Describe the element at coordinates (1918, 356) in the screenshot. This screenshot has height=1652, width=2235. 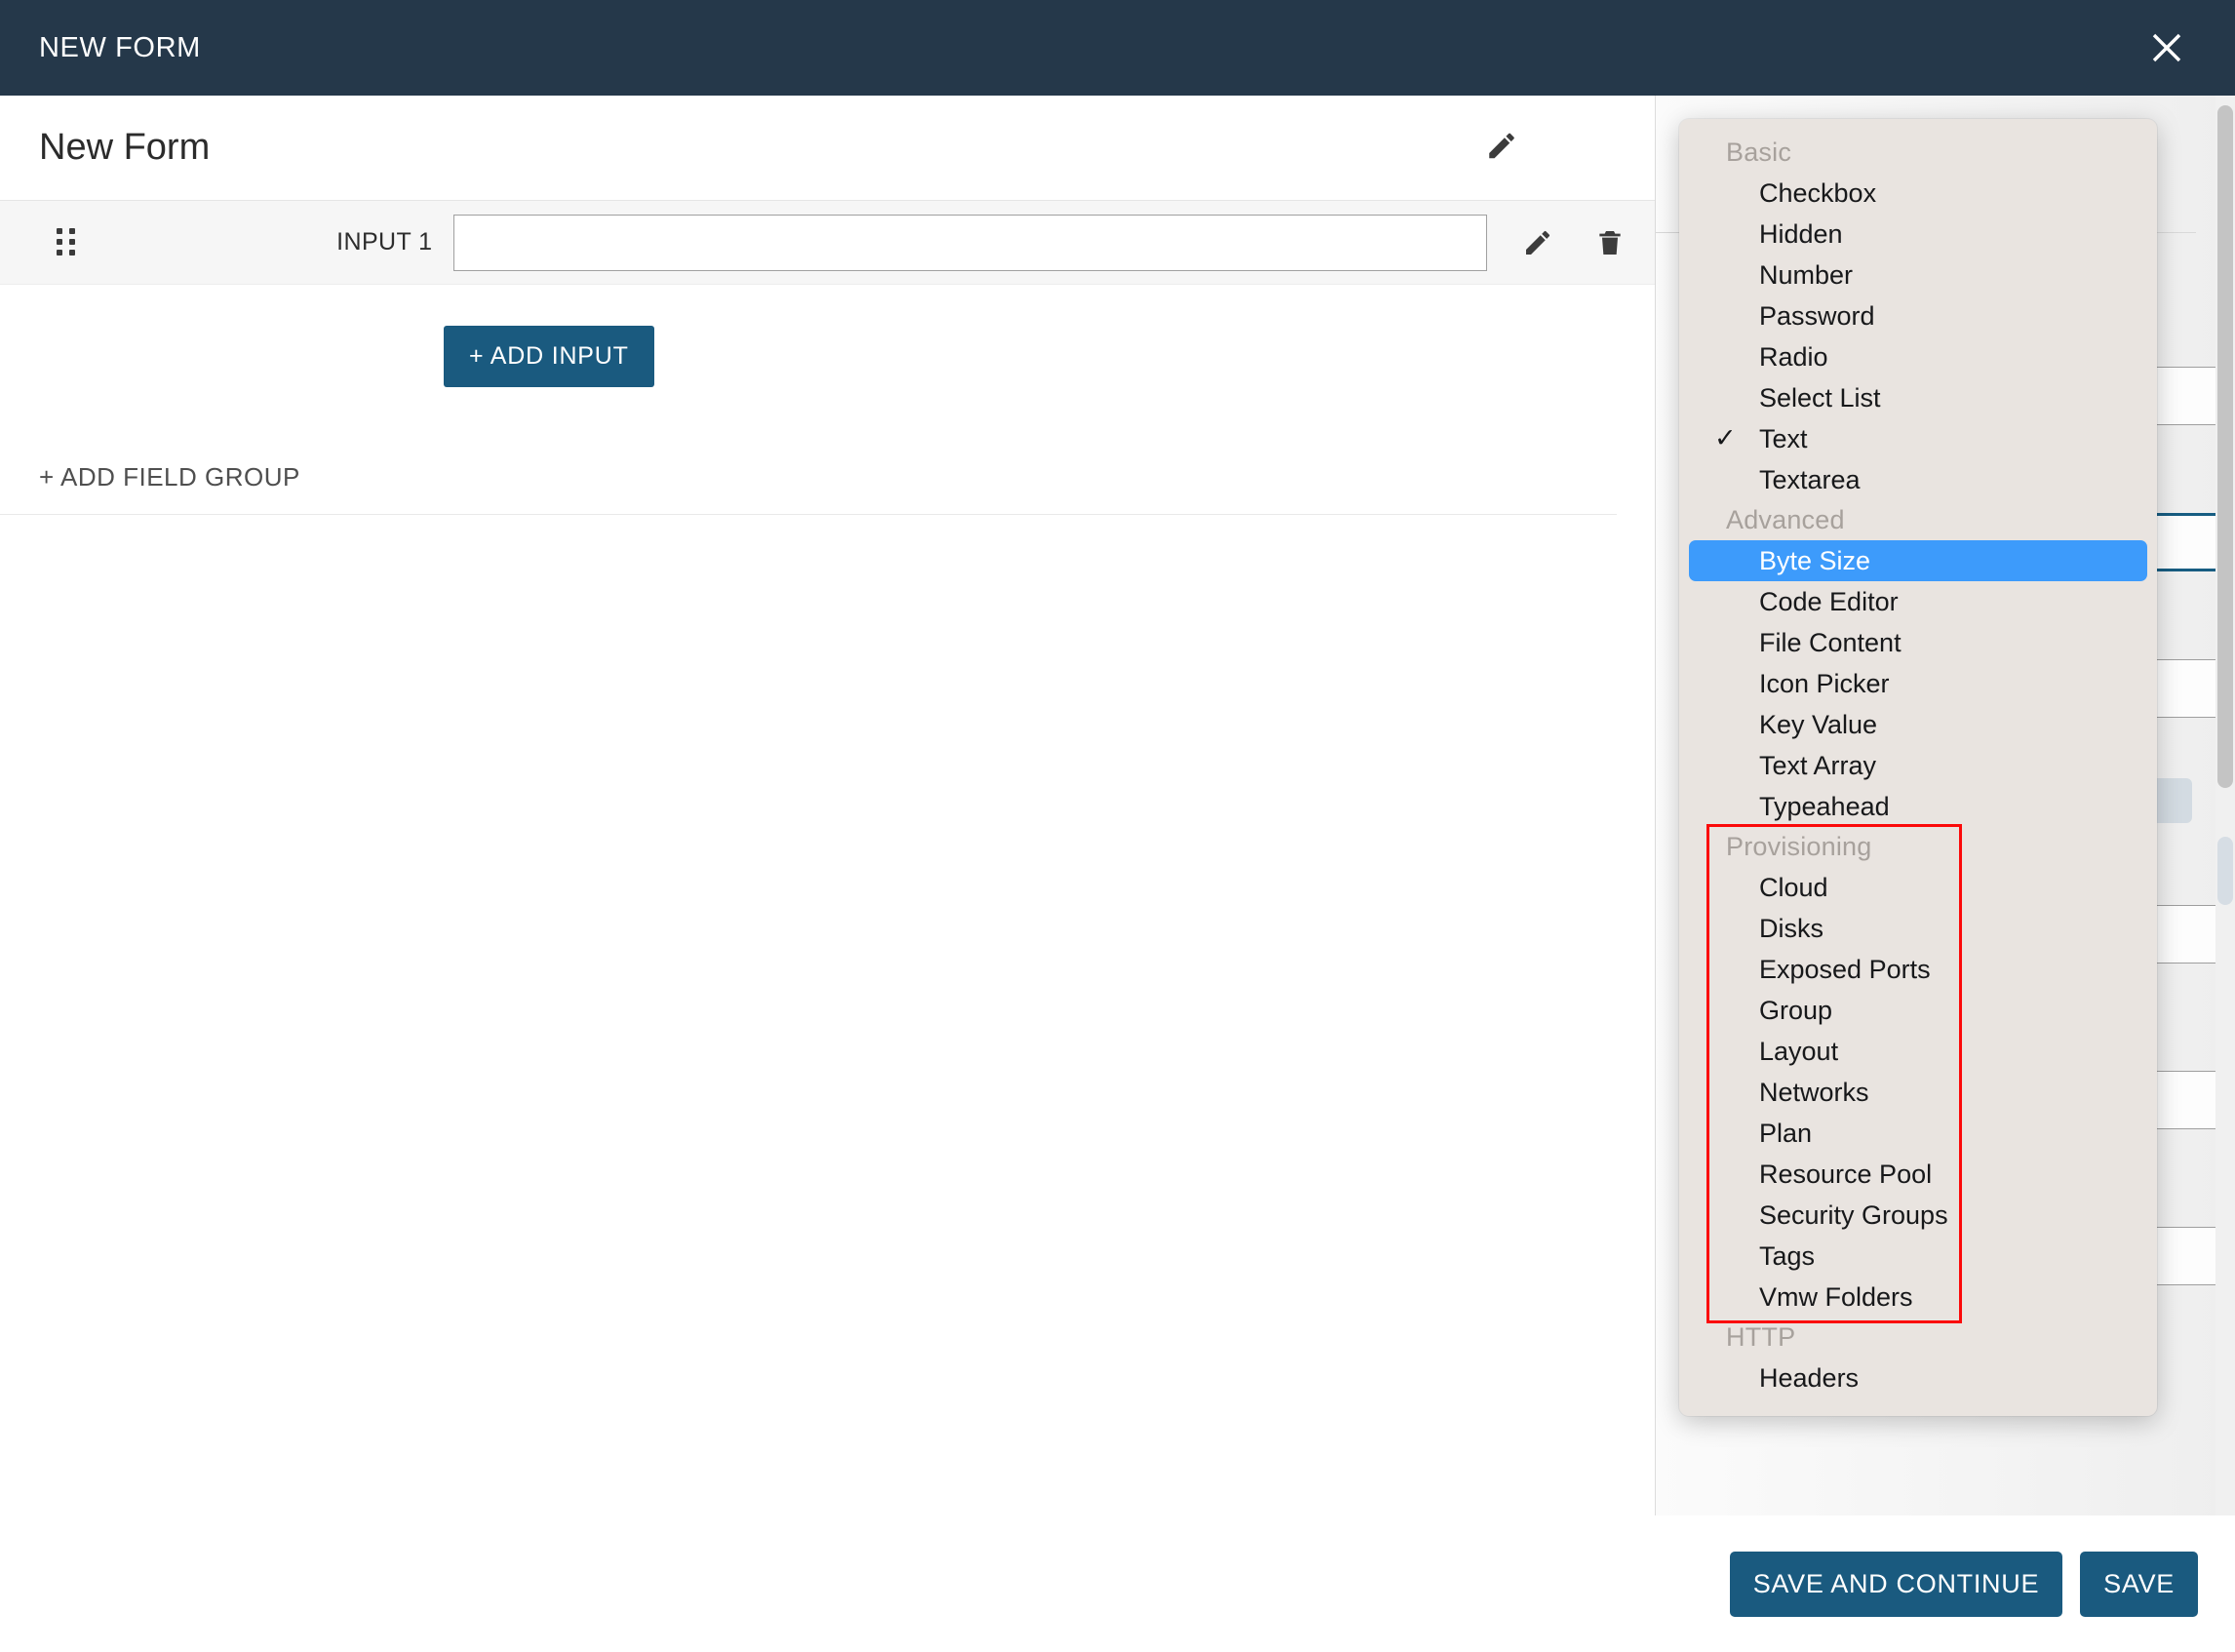
I see `dropdown-item-radio: Radio` at that location.